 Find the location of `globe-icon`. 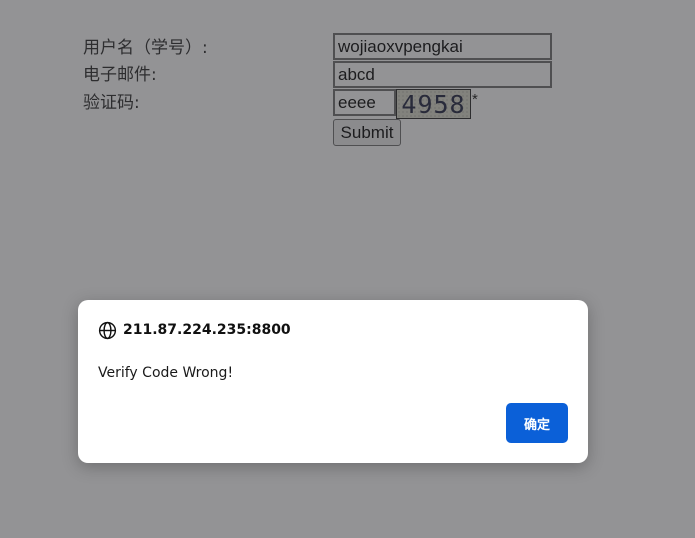

globe-icon is located at coordinates (107, 330).